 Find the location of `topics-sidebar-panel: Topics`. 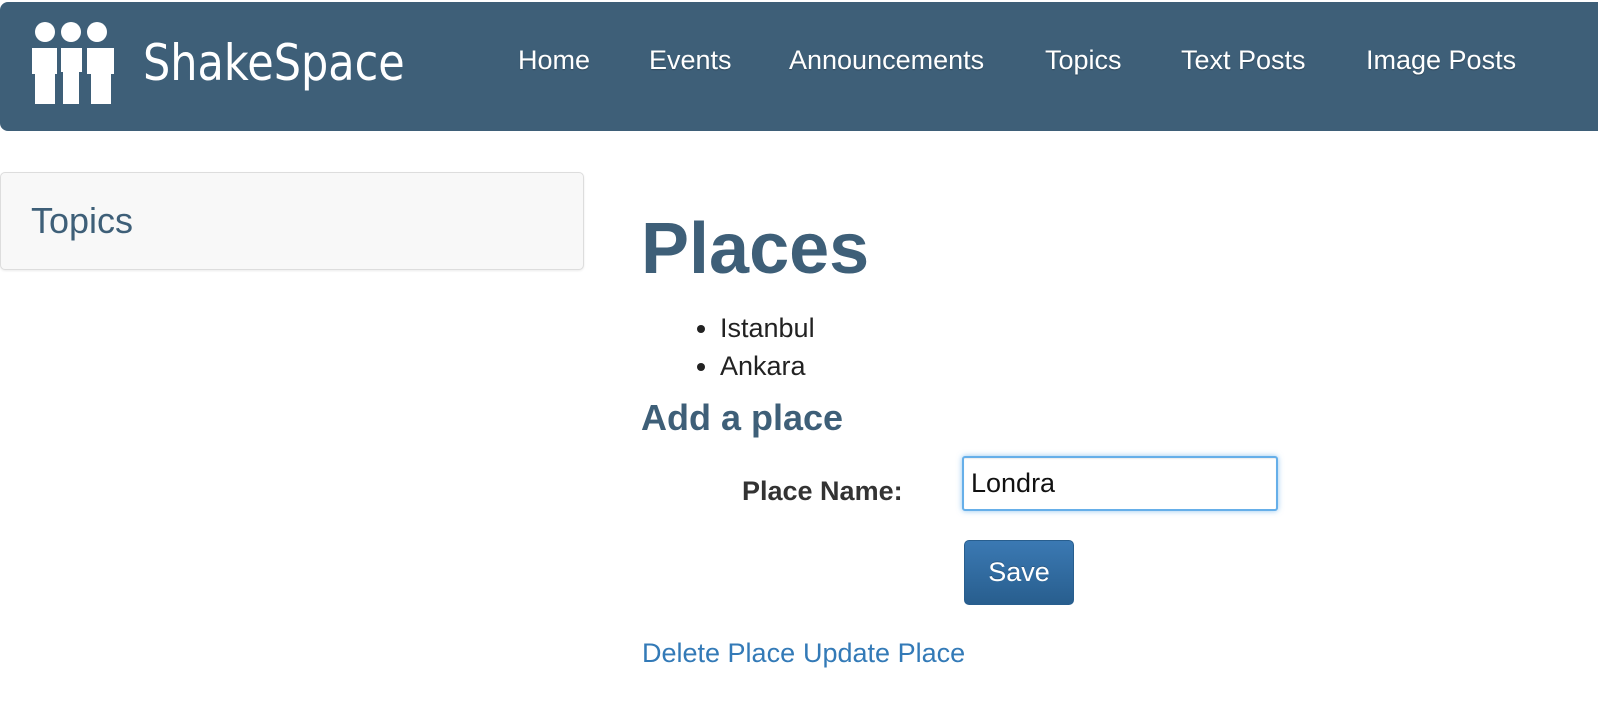

topics-sidebar-panel: Topics is located at coordinates (292, 221).